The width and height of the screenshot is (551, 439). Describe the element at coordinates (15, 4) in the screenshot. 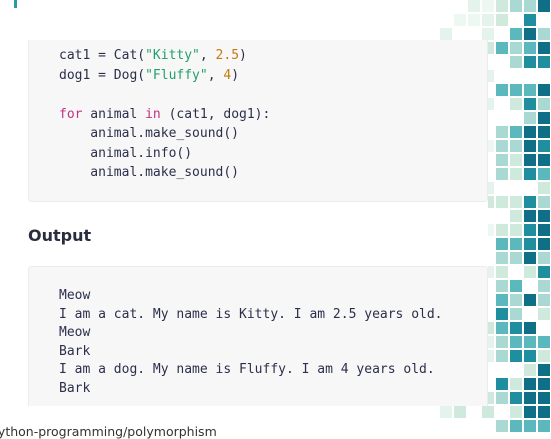

I see `accent-bar` at that location.